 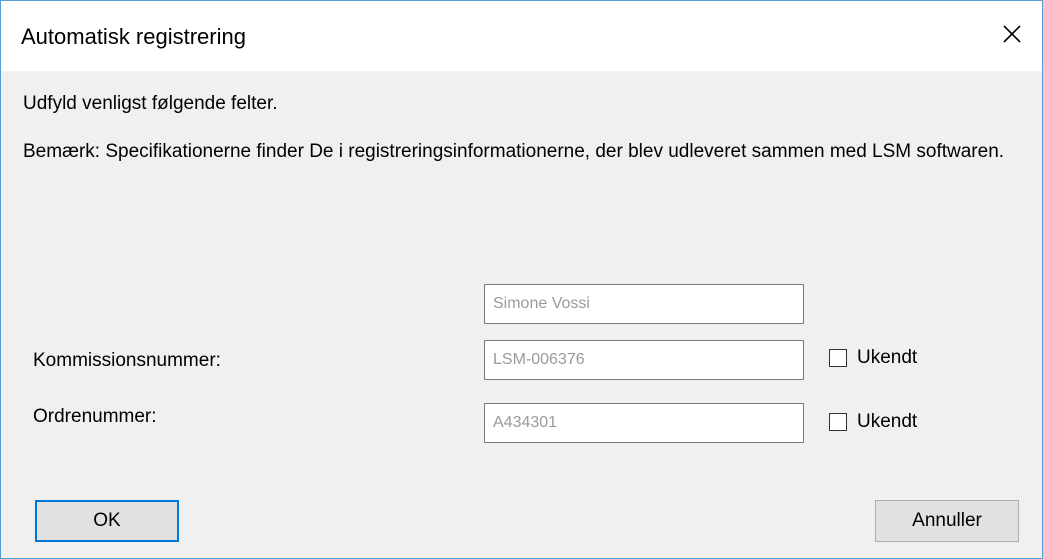 What do you see at coordinates (107, 521) in the screenshot?
I see `ok-button: OK` at bounding box center [107, 521].